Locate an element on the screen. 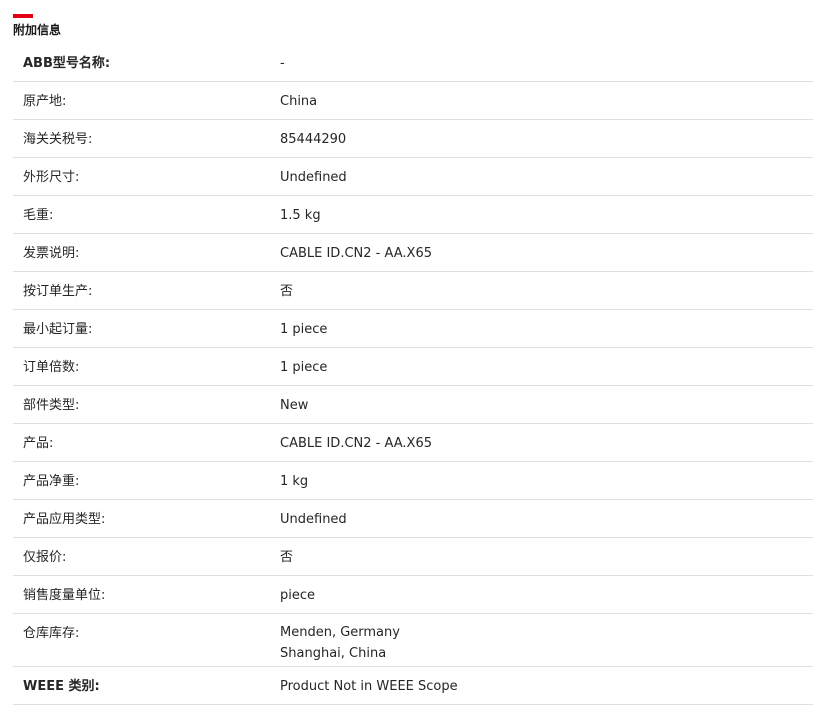 The width and height of the screenshot is (825, 715). table-row-made-to-order: 按订单生产: 否 is located at coordinates (413, 291).